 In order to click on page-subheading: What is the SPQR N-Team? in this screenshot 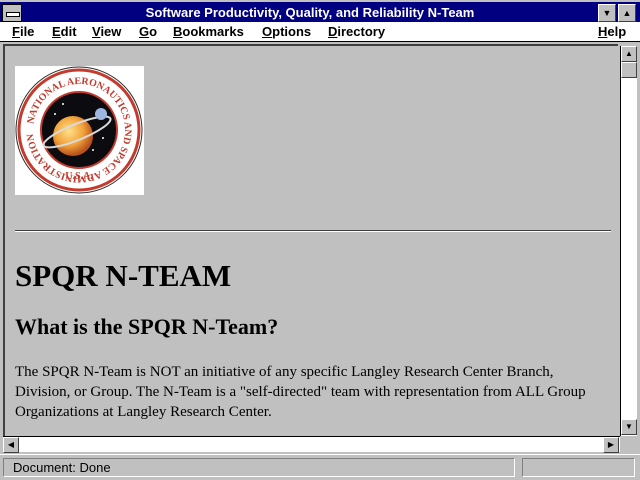, I will do `click(147, 326)`.